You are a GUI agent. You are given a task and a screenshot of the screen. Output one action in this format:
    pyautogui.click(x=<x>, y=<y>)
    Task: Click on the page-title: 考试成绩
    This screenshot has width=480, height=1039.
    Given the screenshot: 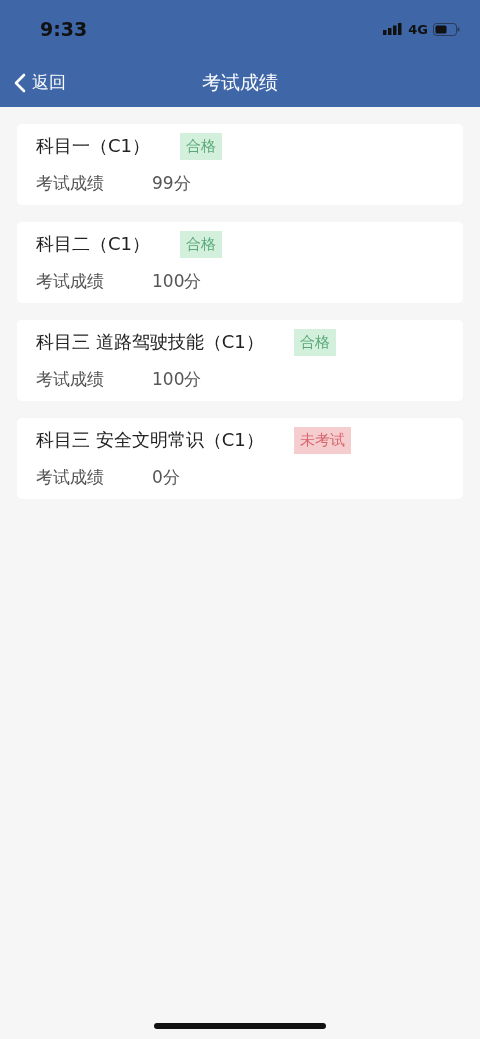 What is the action you would take?
    pyautogui.click(x=240, y=82)
    